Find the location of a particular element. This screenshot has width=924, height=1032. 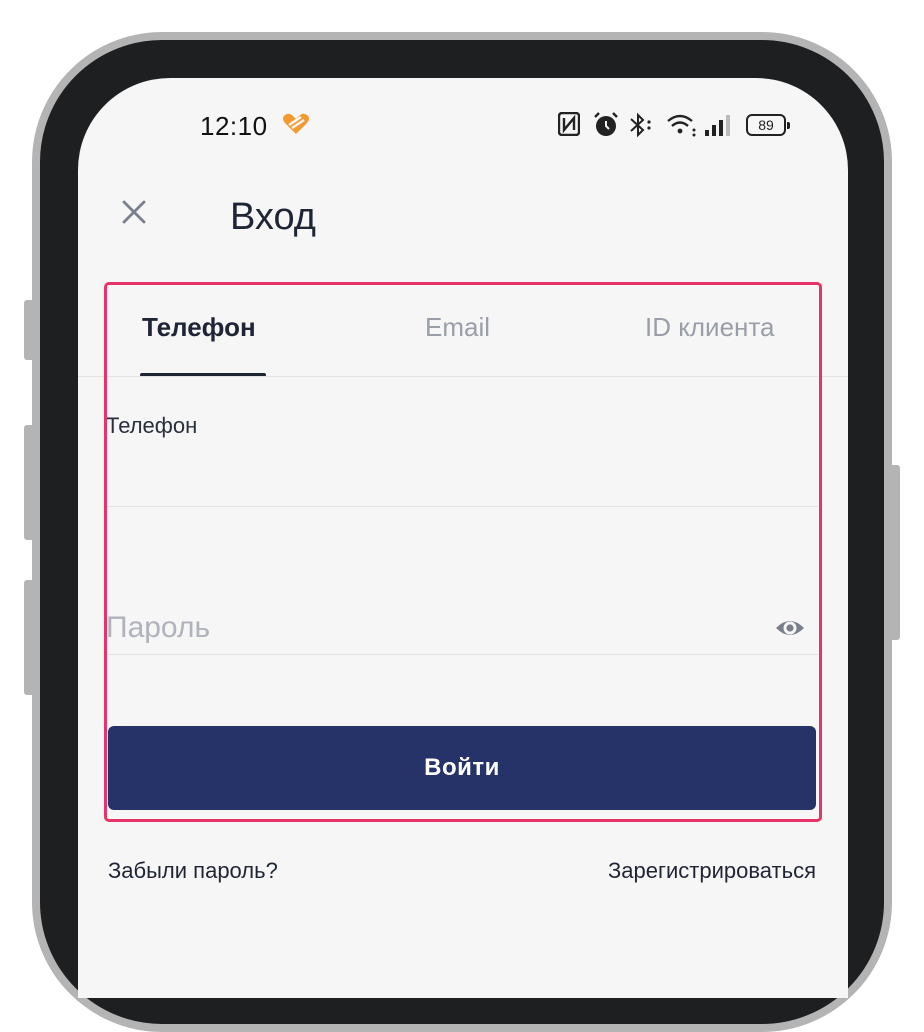

close-button is located at coordinates (134, 212).